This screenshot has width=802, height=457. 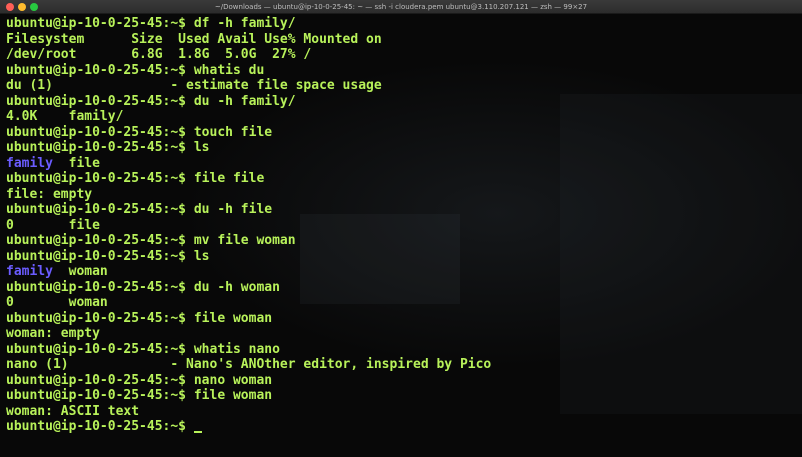 What do you see at coordinates (159, 54) in the screenshot?
I see `output-line: /dev/root 6.8G 1.8G 5.0G 27% /` at bounding box center [159, 54].